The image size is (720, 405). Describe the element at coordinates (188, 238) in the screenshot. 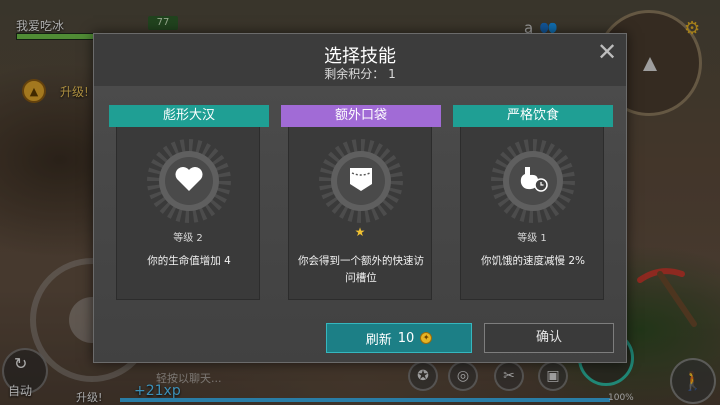

I see `skill-level: 等级 2` at that location.